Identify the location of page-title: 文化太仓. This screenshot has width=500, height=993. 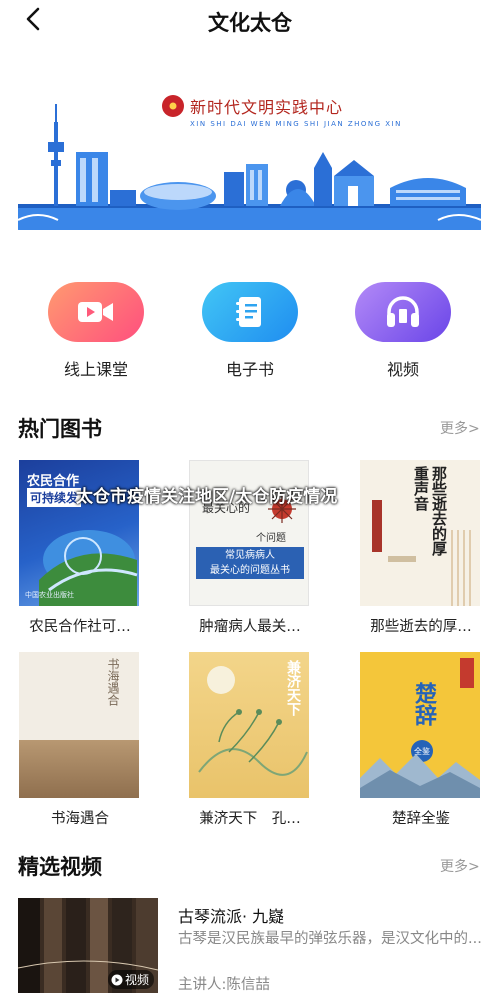
(250, 23).